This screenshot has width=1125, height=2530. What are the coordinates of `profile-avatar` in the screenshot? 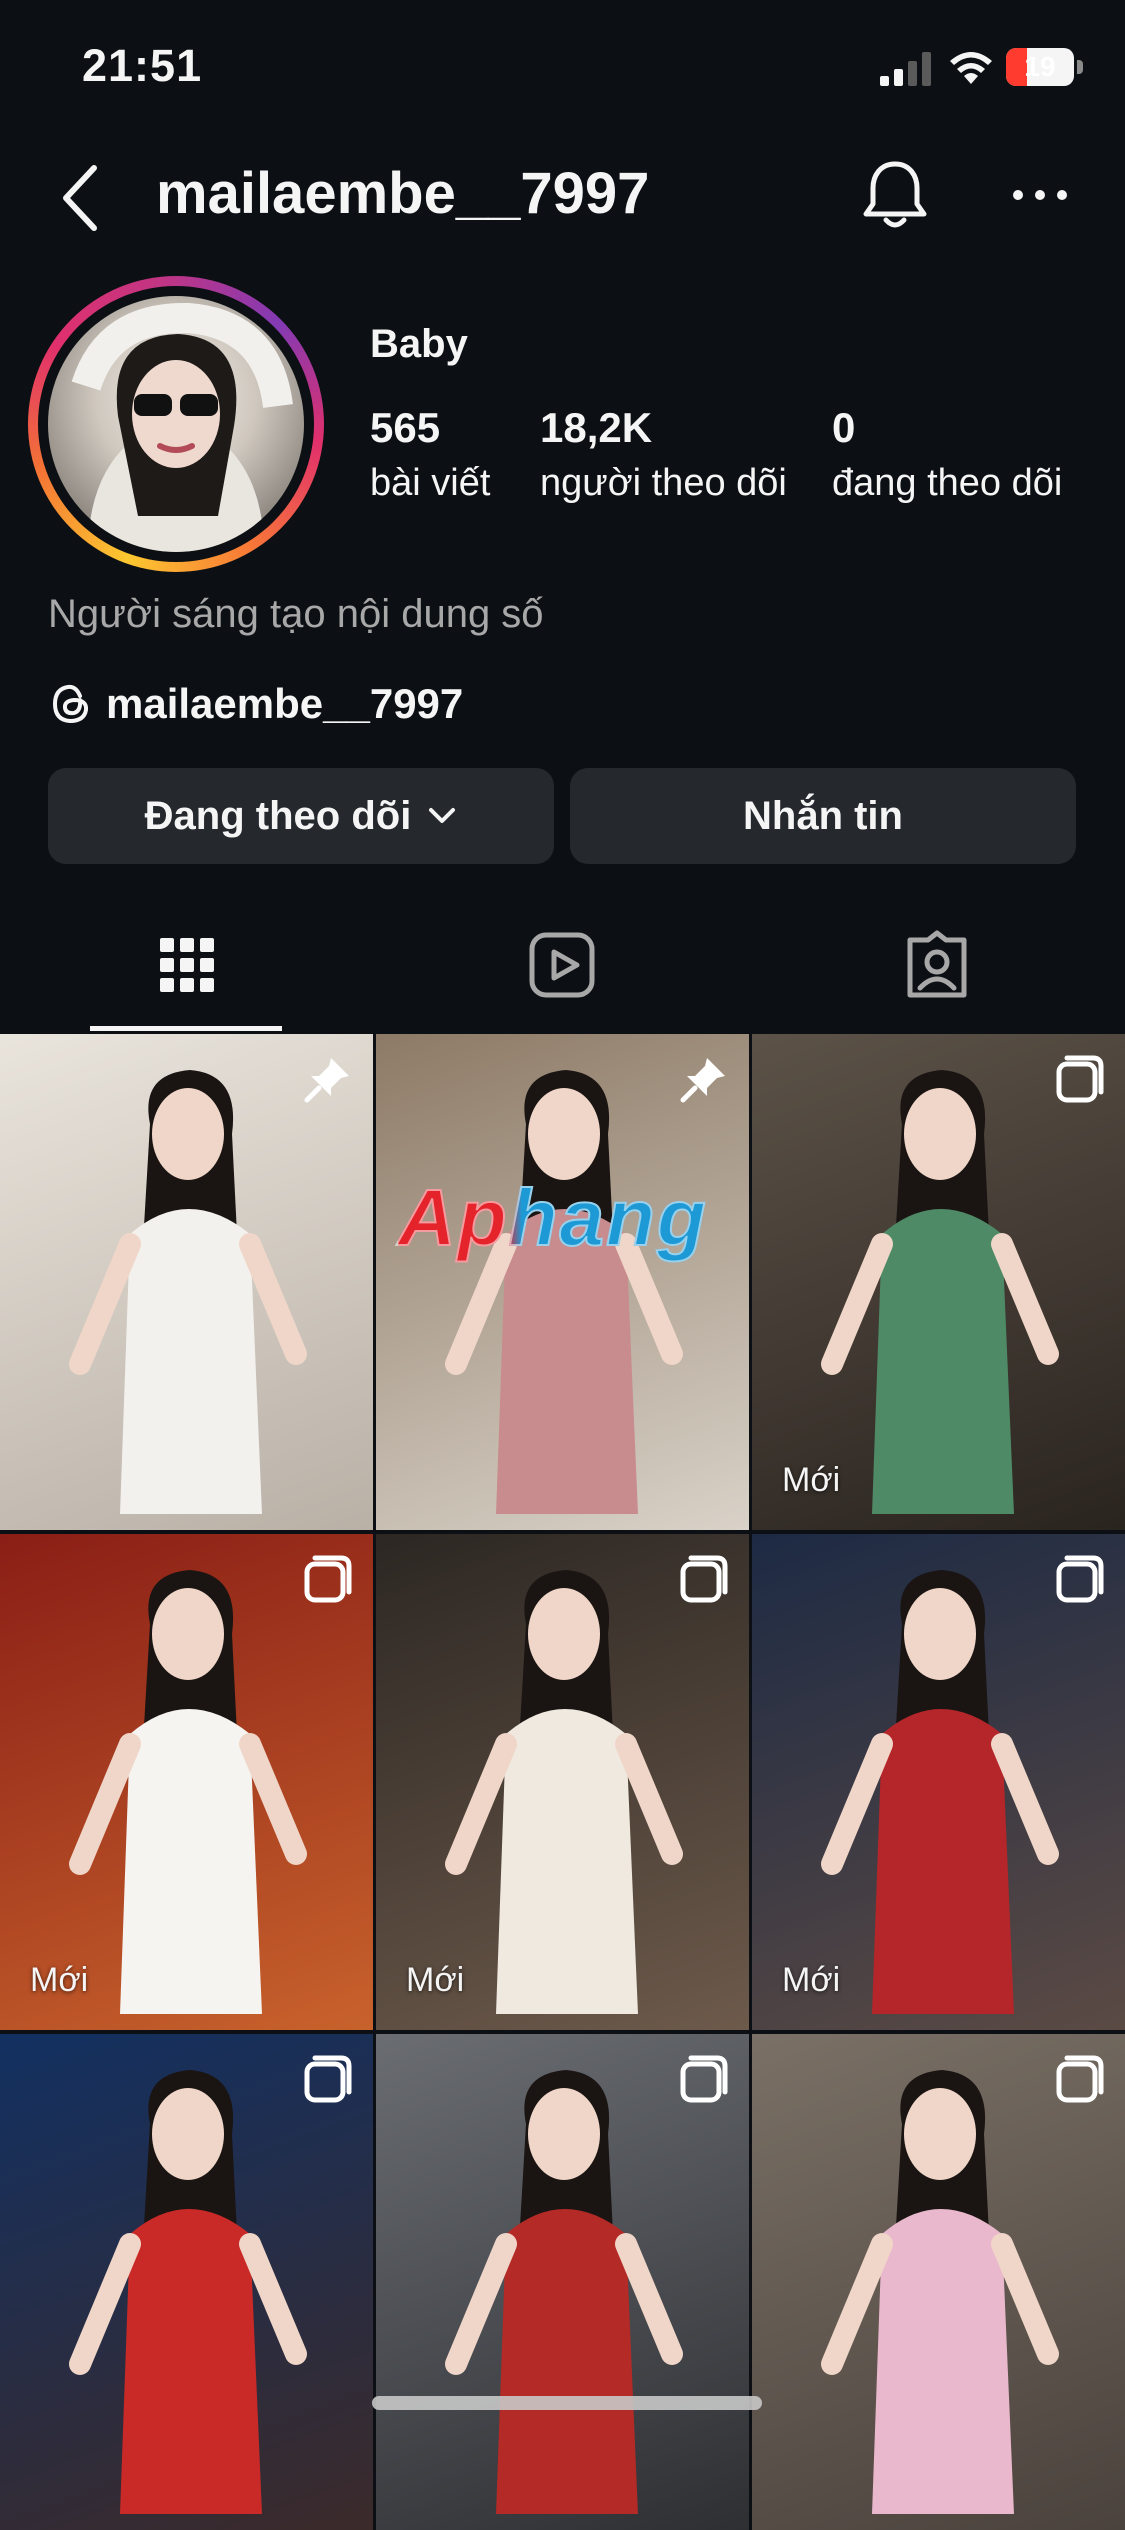 It's located at (176, 424).